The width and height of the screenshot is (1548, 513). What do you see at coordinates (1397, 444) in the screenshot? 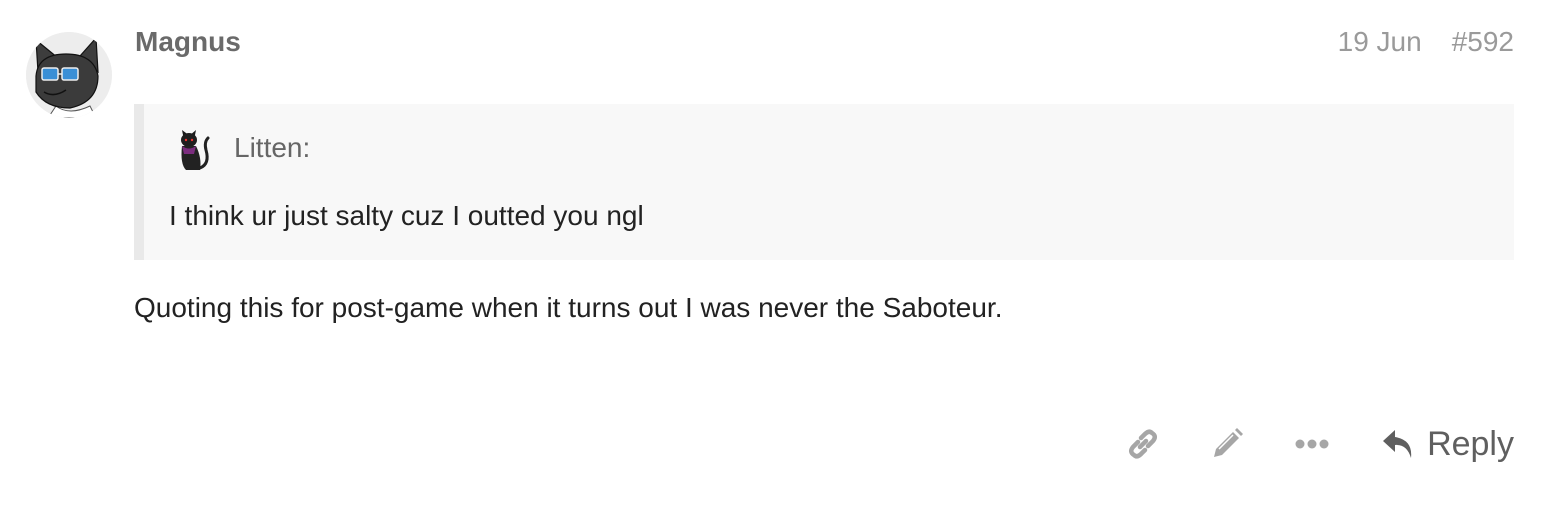
I see `reply-arrow-icon` at bounding box center [1397, 444].